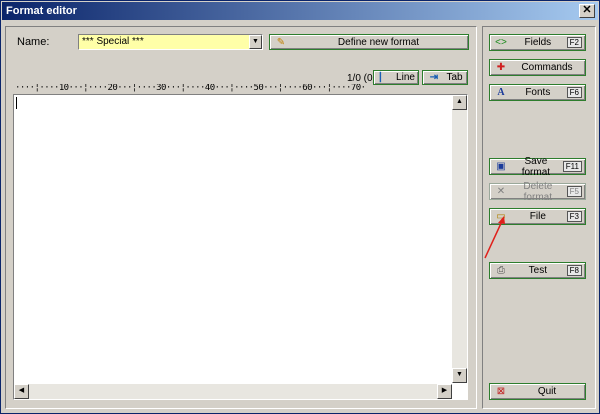 This screenshot has height=414, width=600. What do you see at coordinates (113, 41) in the screenshot?
I see `format-name-value: *** Special ***` at bounding box center [113, 41].